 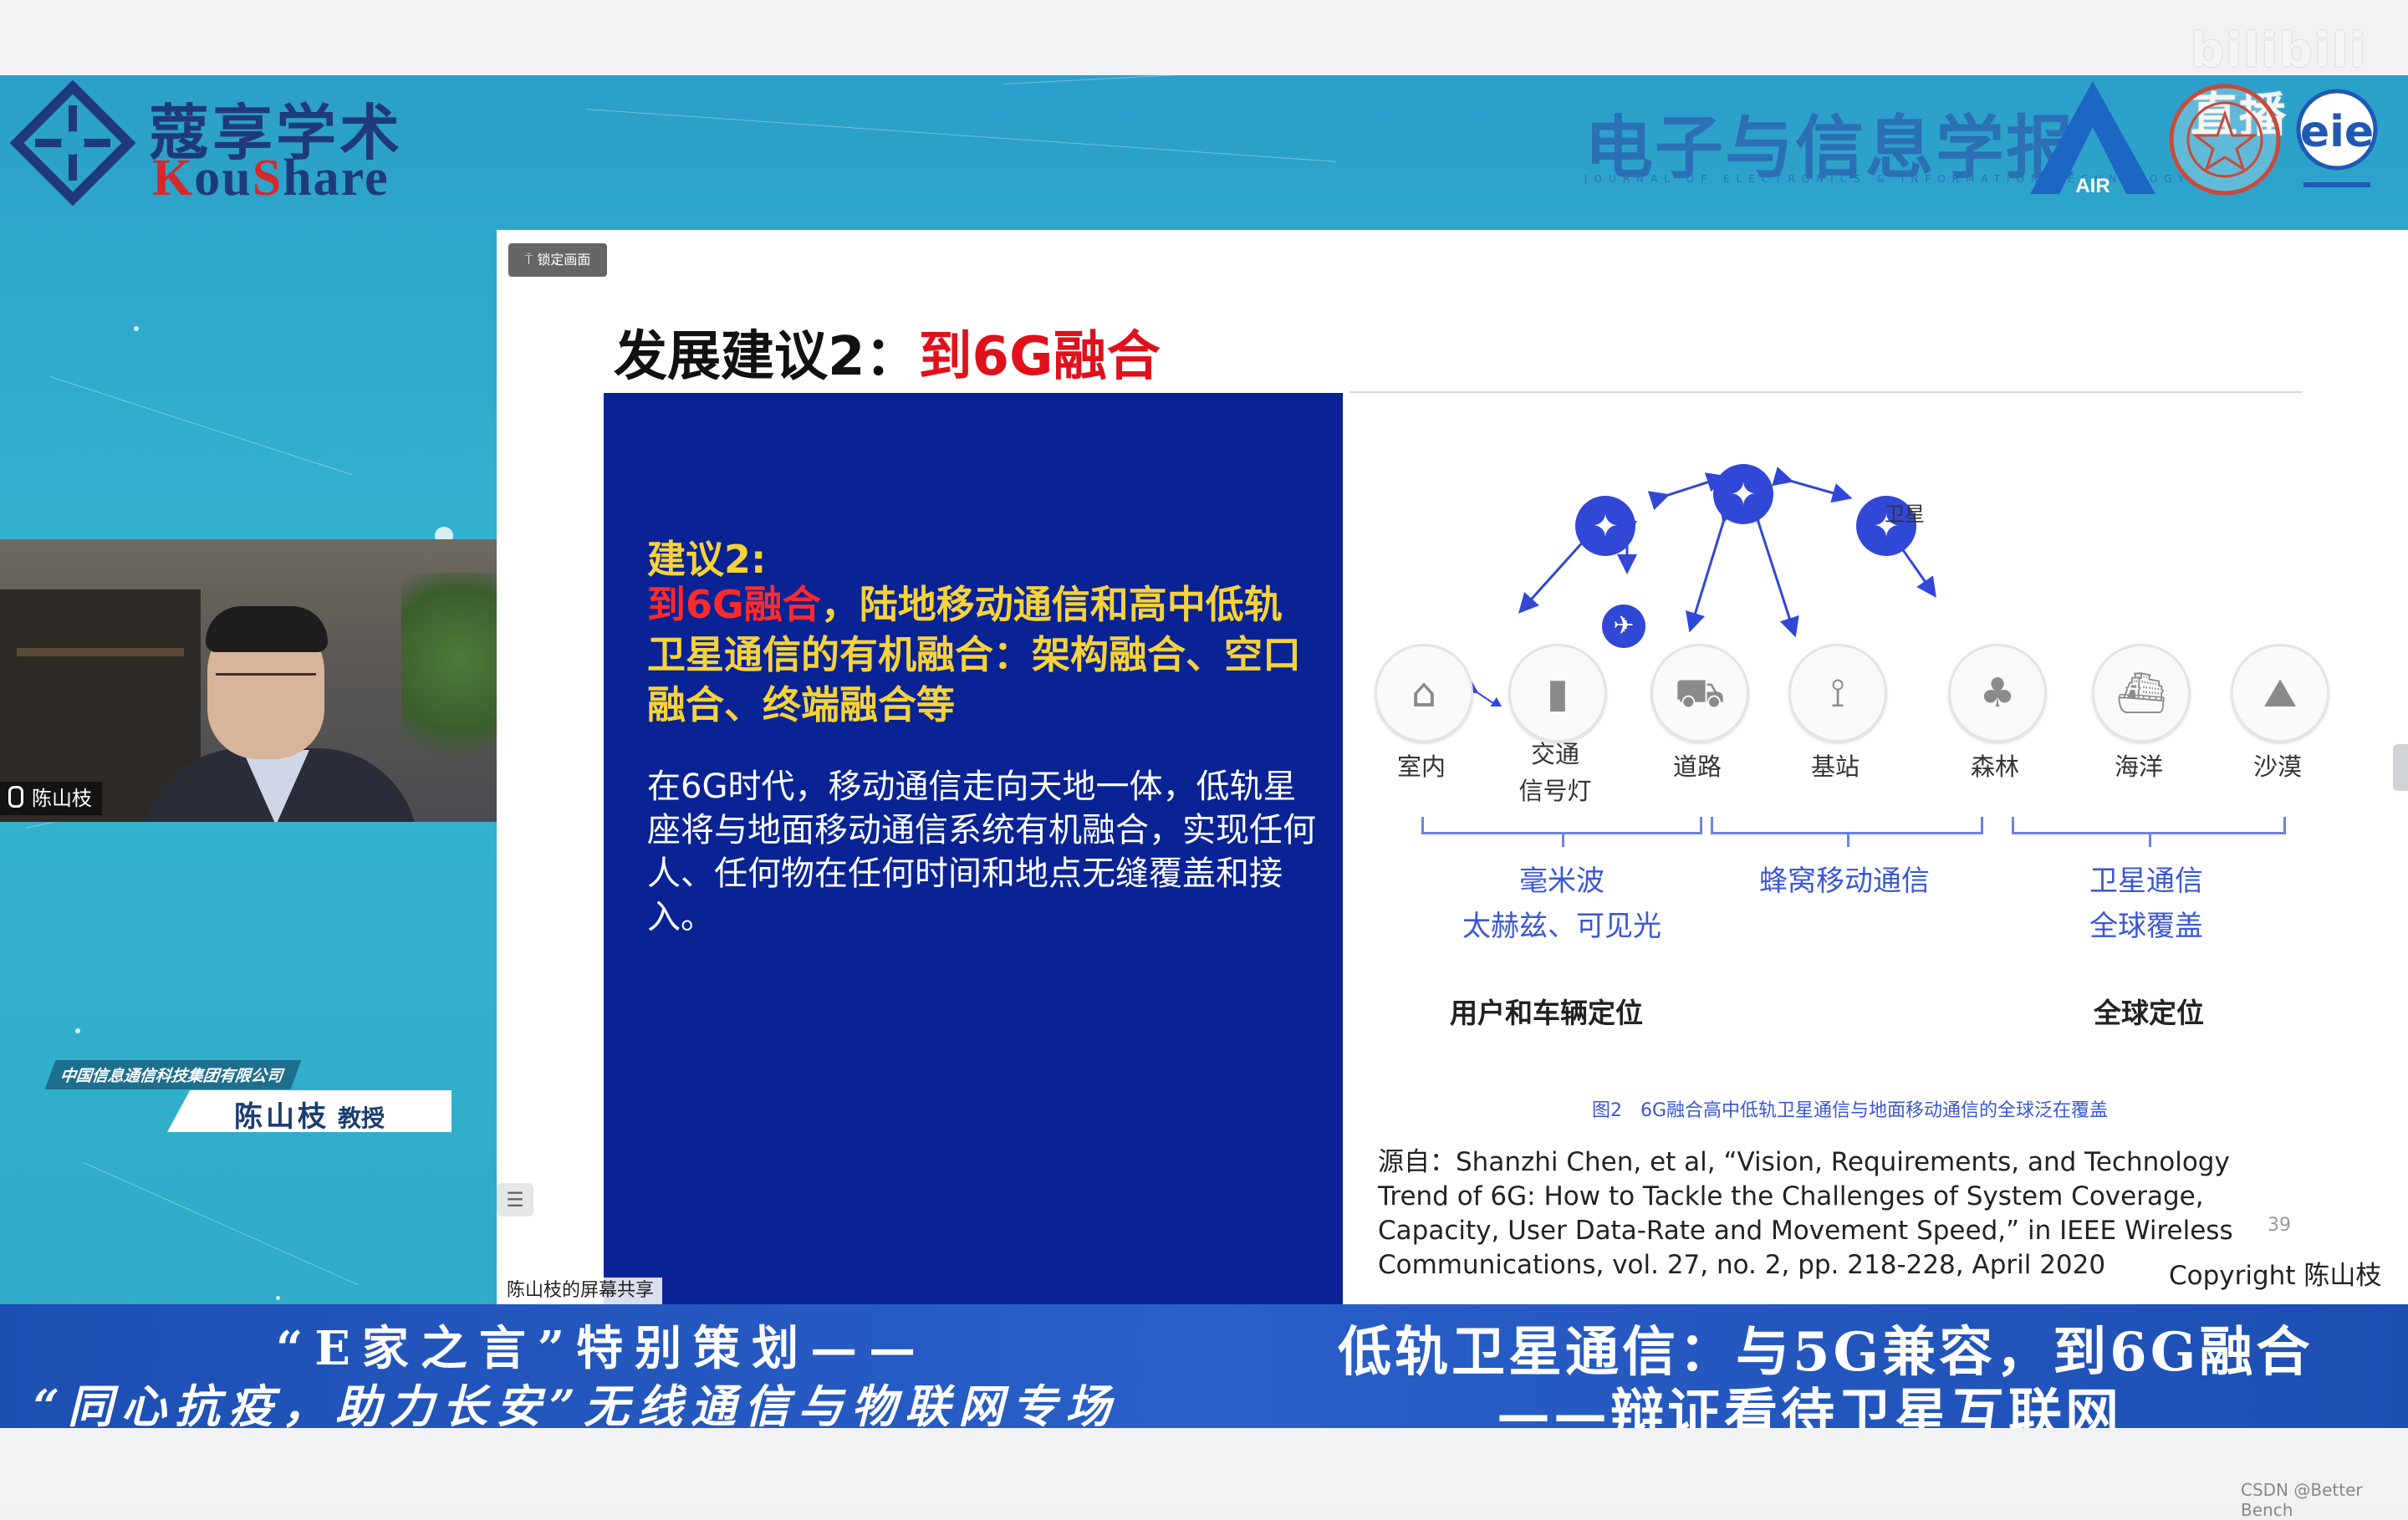 What do you see at coordinates (1995, 767) in the screenshot?
I see `category-forest: 森林` at bounding box center [1995, 767].